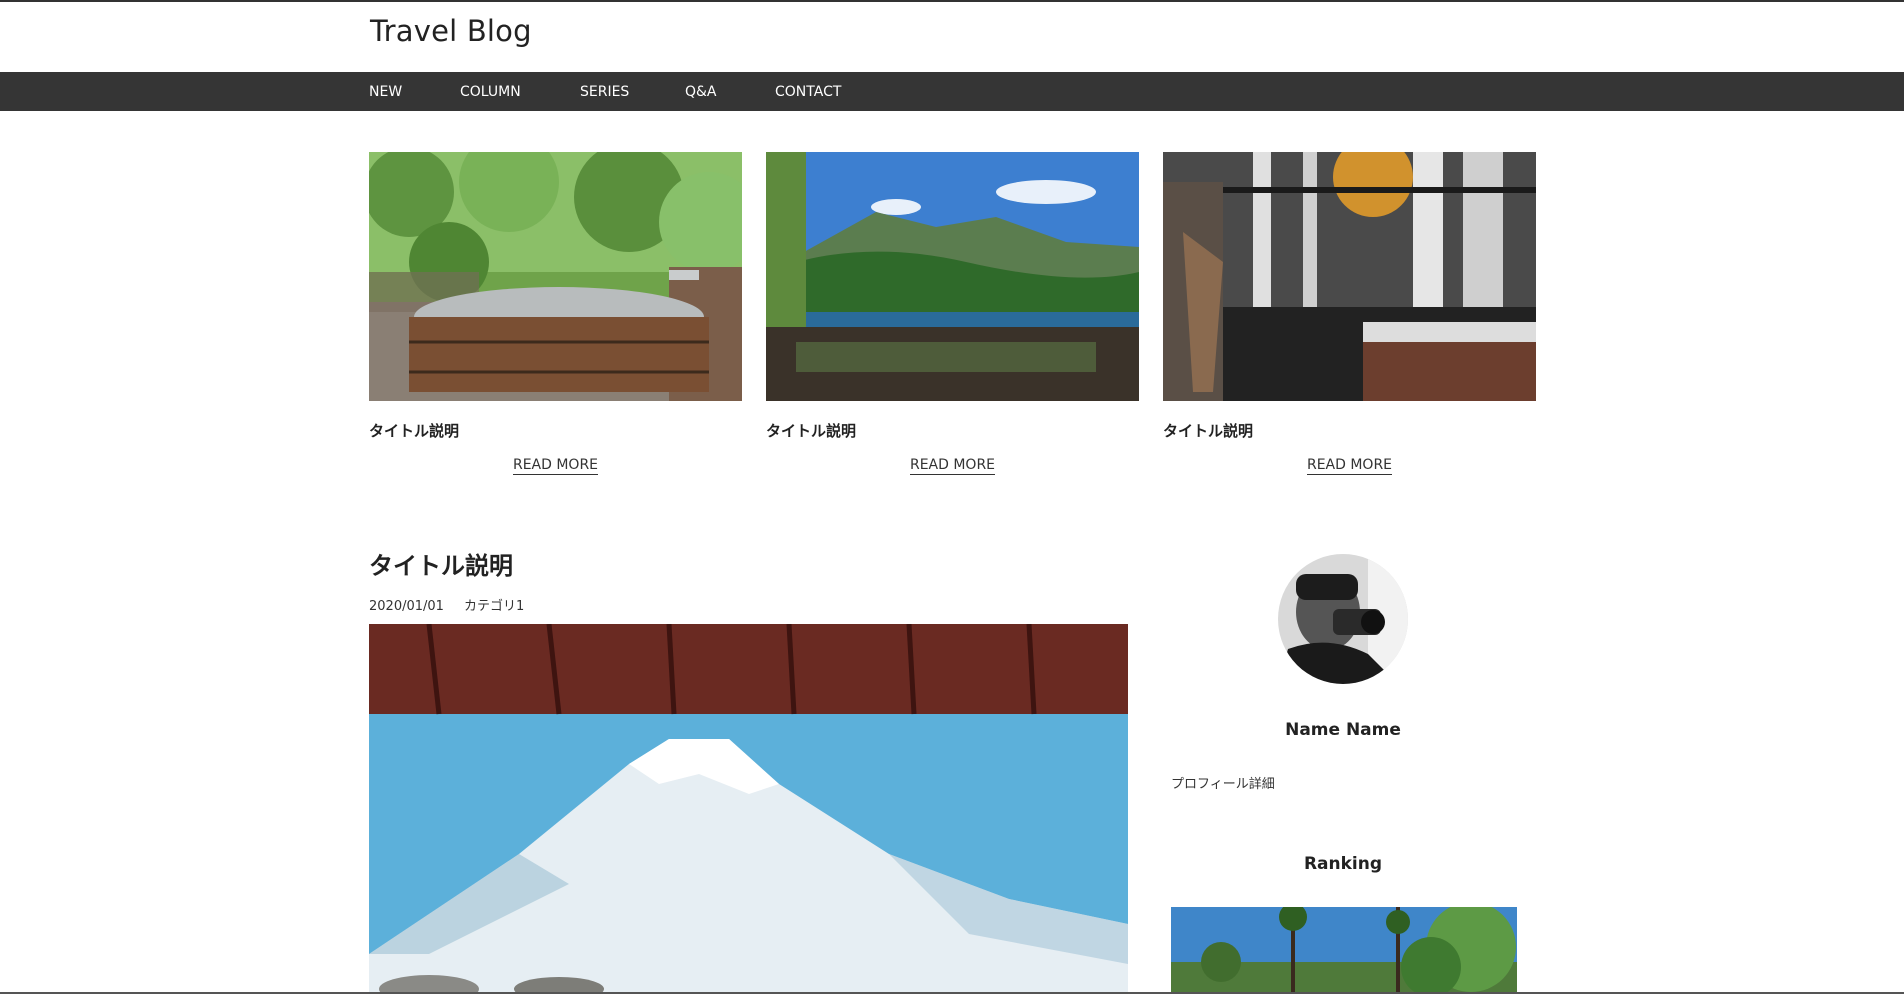 This screenshot has width=1904, height=994. What do you see at coordinates (446, 604) in the screenshot?
I see `post-meta: 2020/01/01 カテゴリ1` at bounding box center [446, 604].